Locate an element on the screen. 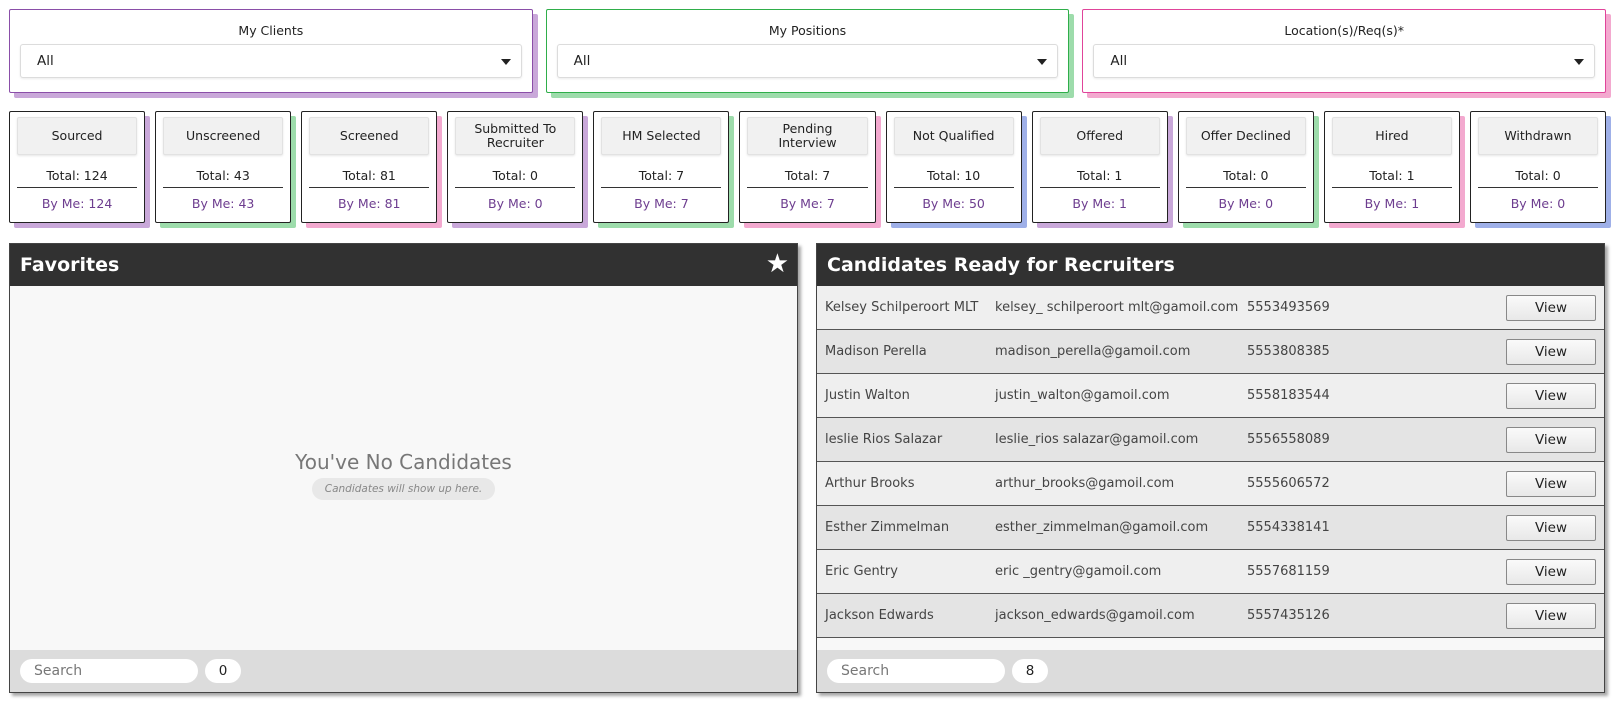  filter-my-clients: My Clients All is located at coordinates (271, 51).